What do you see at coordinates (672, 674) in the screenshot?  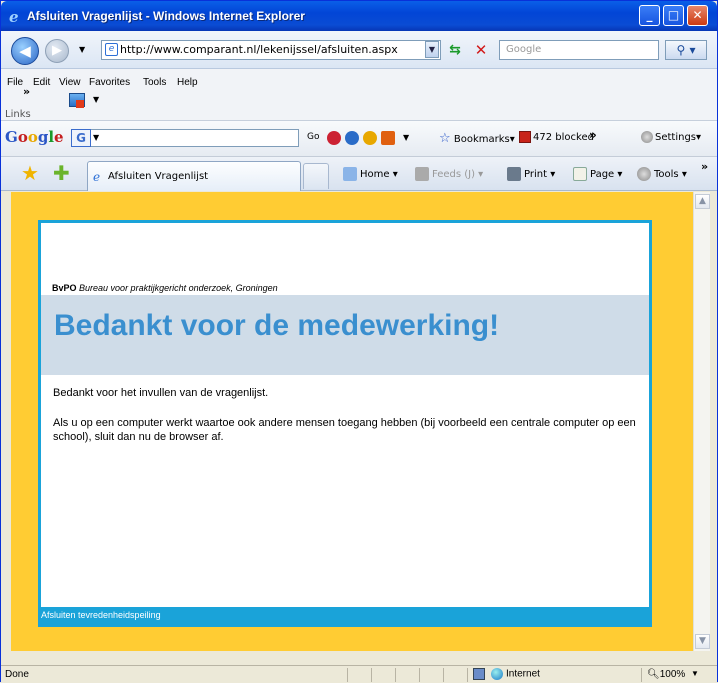 I see `zoom-label: 100%` at bounding box center [672, 674].